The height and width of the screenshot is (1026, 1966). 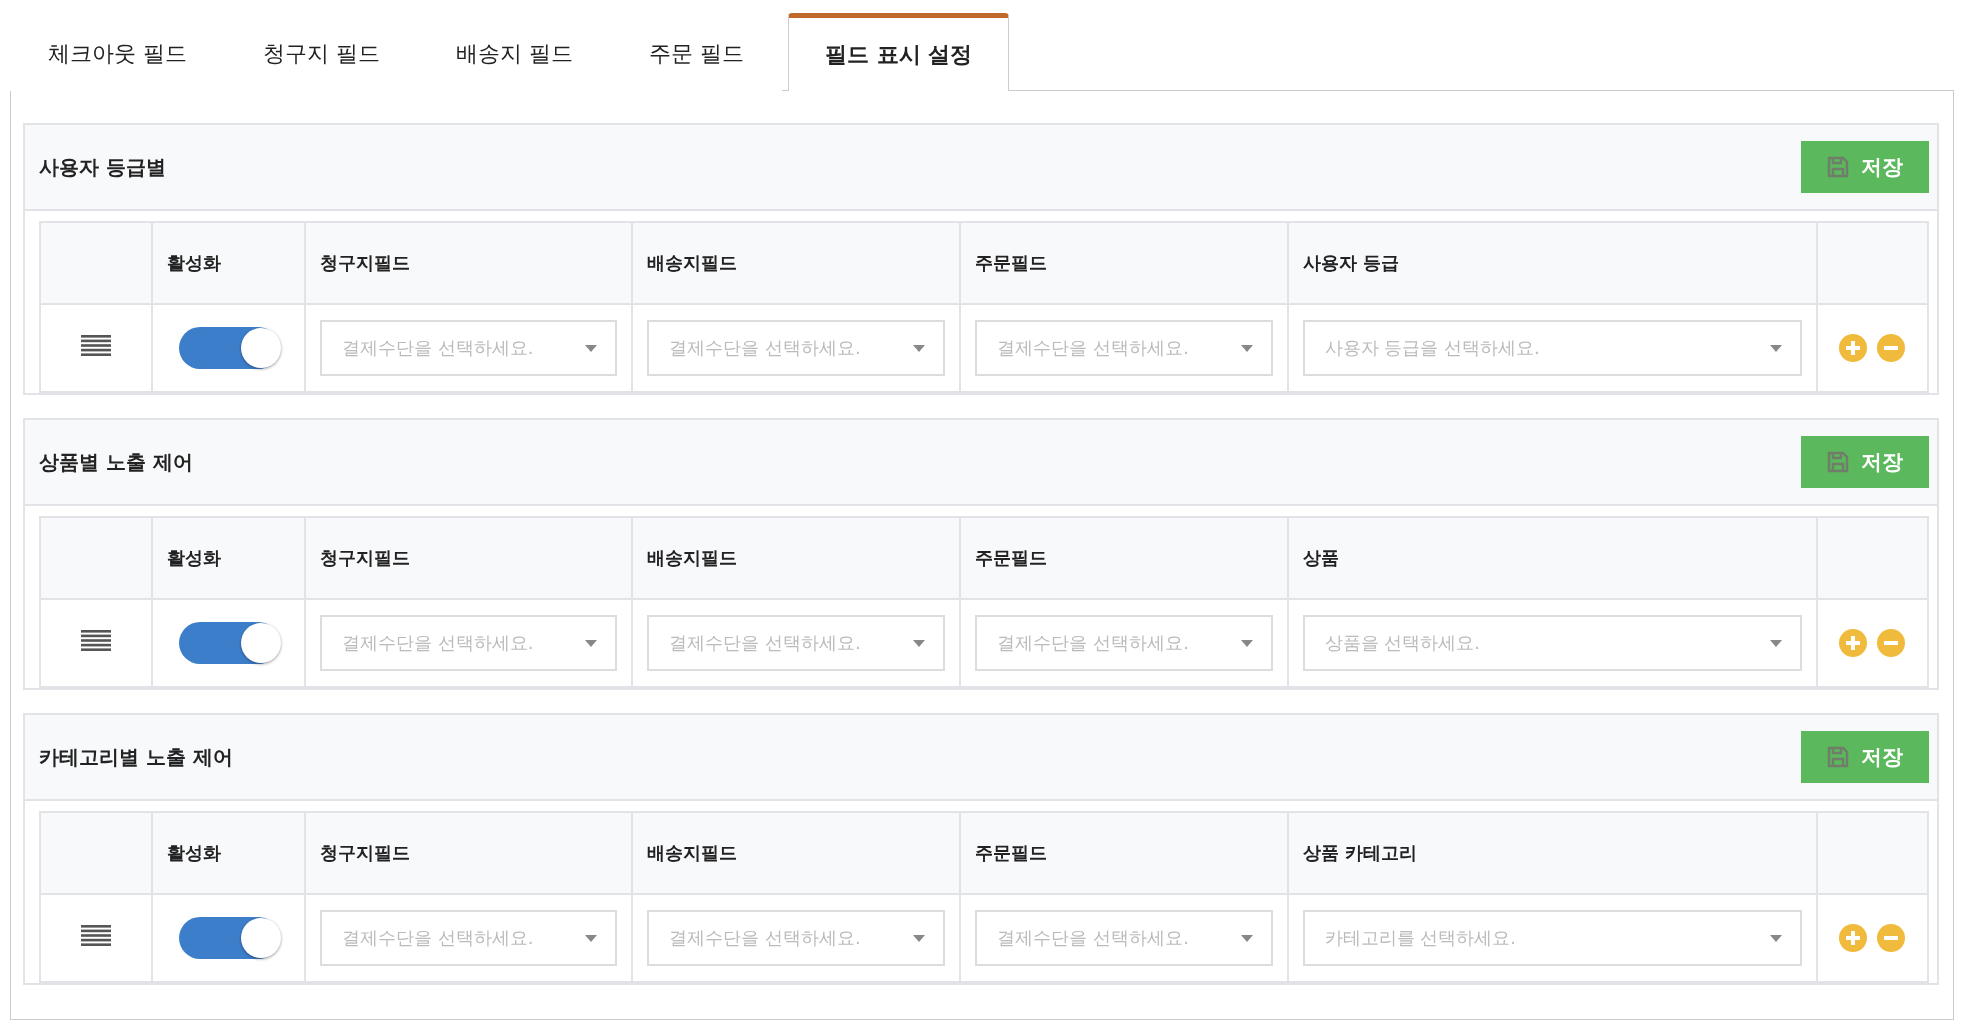 What do you see at coordinates (1402, 643) in the screenshot?
I see `select-placeholder: 상품을 선택하세요.` at bounding box center [1402, 643].